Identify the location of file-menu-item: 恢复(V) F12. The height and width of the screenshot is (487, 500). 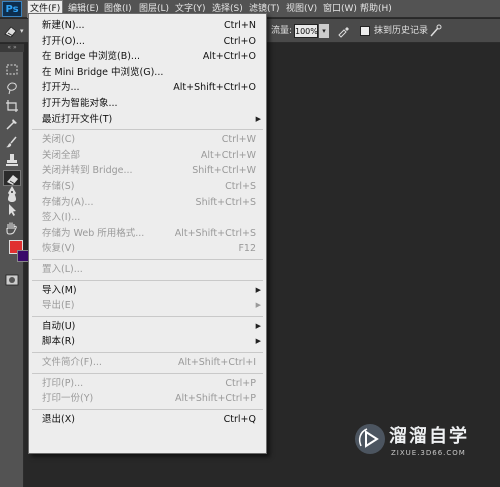
(147, 248).